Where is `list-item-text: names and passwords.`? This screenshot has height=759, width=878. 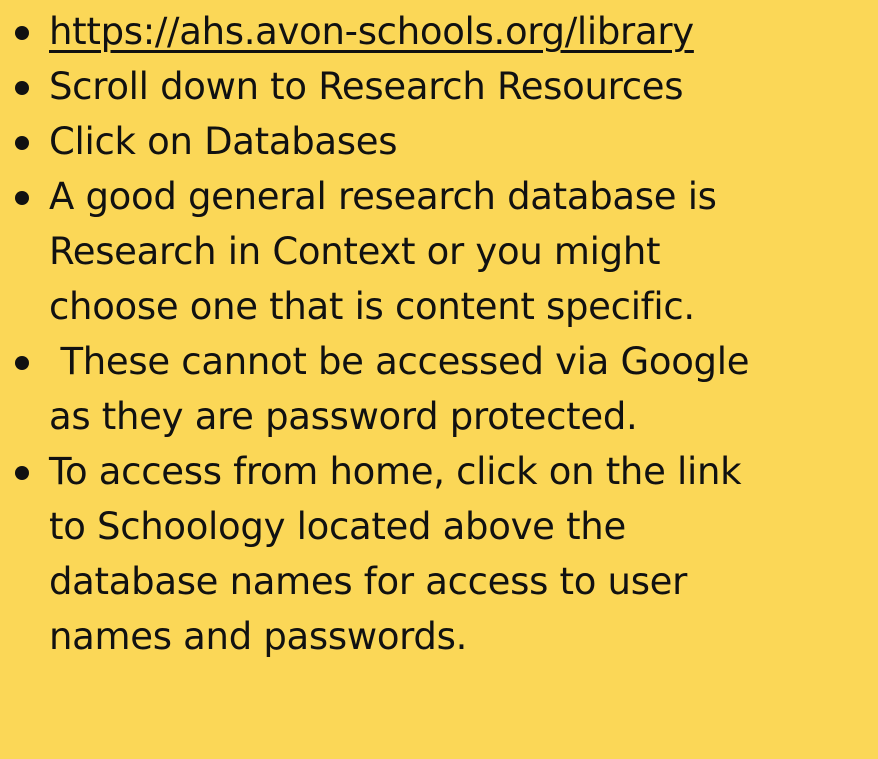
list-item-text: names and passwords. is located at coordinates (258, 636).